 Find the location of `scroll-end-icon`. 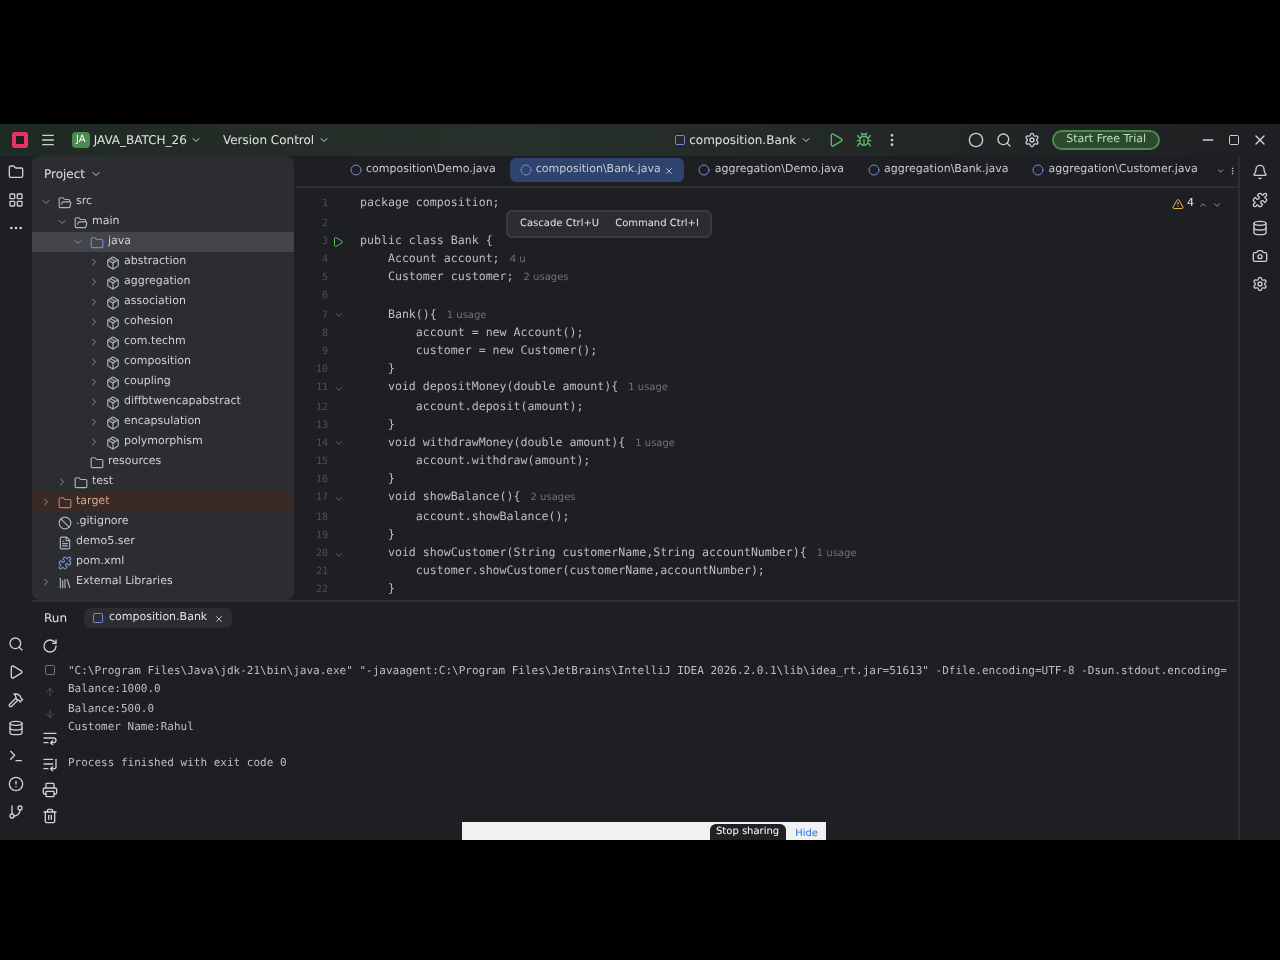

scroll-end-icon is located at coordinates (50, 764).